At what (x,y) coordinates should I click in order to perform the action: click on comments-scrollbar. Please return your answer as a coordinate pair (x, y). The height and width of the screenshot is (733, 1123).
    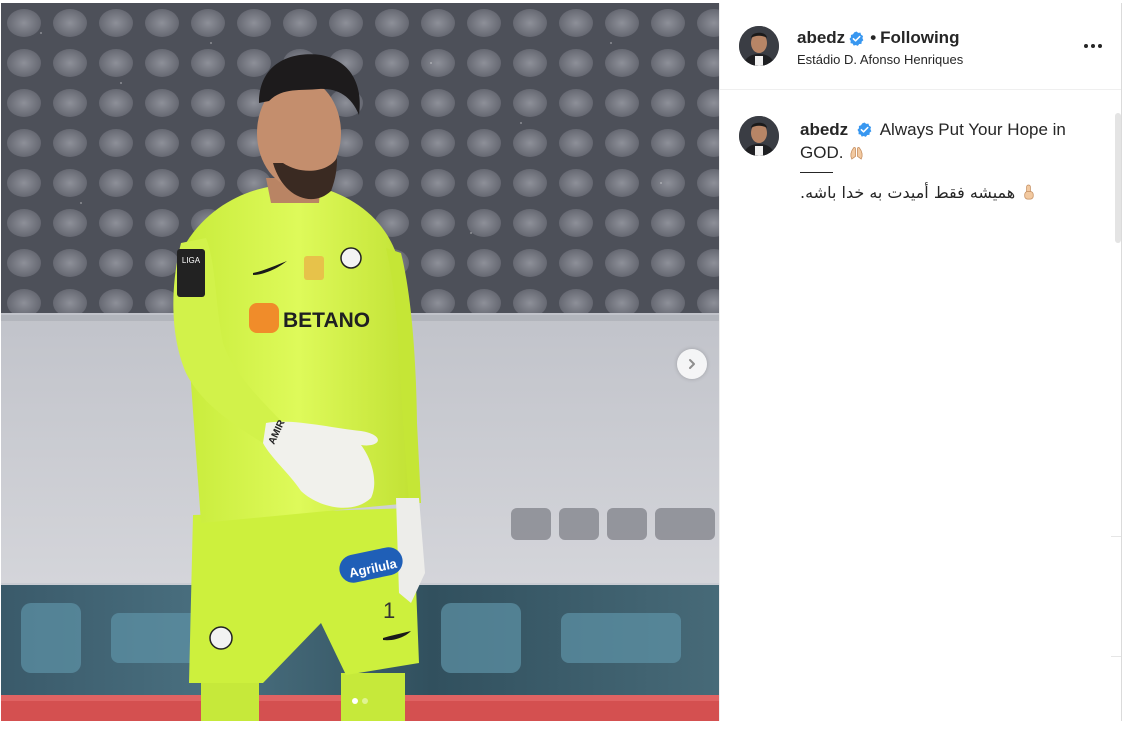
    Looking at the image, I should click on (1118, 178).